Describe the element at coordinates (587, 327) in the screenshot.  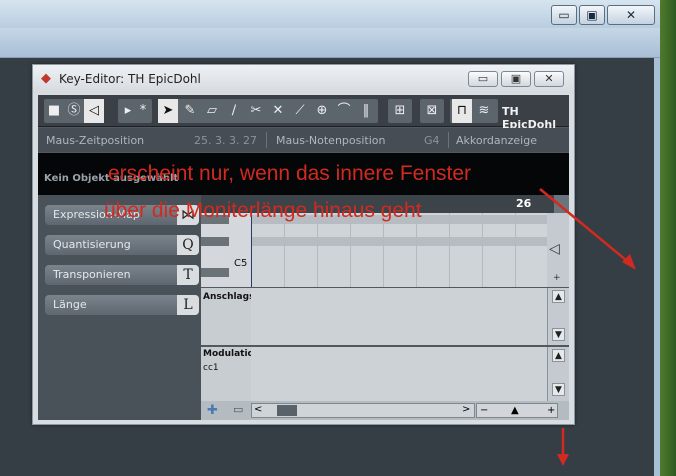
I see `annotation-arrows` at that location.